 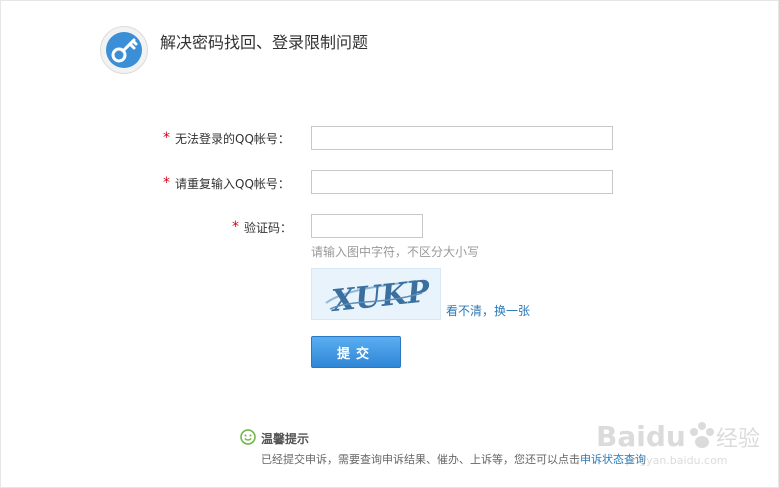 What do you see at coordinates (367, 226) in the screenshot?
I see `captcha-input` at bounding box center [367, 226].